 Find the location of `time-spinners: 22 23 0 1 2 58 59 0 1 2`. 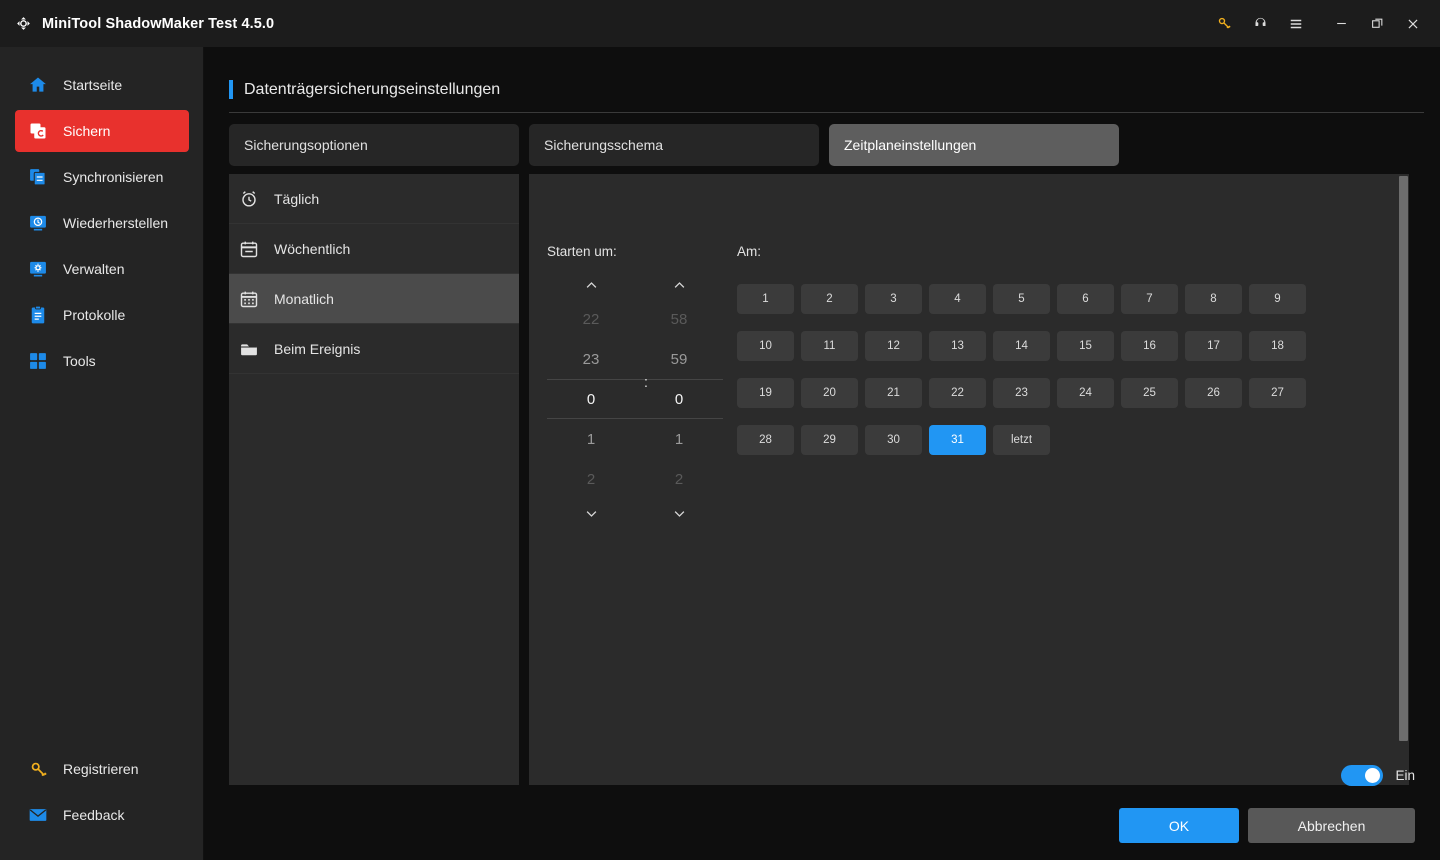

time-spinners: 22 23 0 1 2 58 59 0 1 2 is located at coordinates (635, 399).